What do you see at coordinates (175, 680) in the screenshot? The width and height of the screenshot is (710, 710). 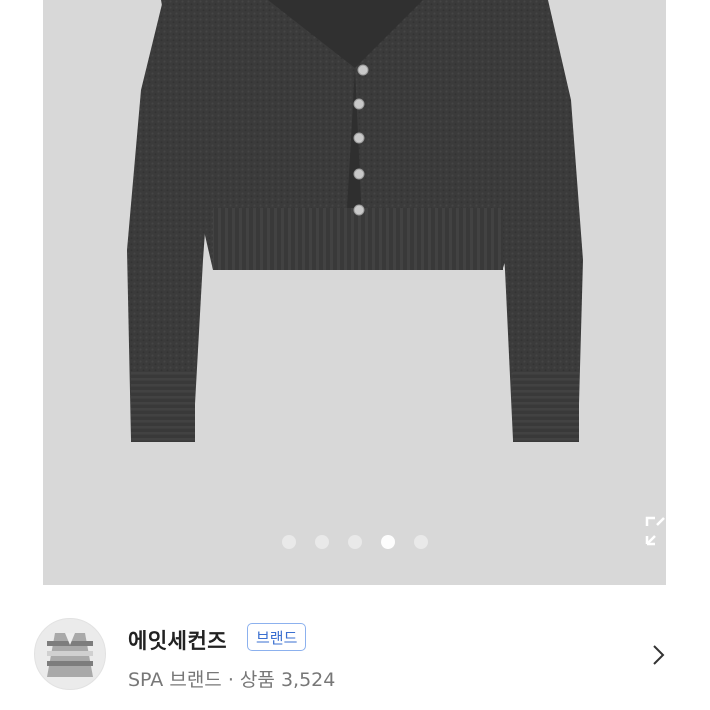 I see `brand-category: SPA 브랜드` at bounding box center [175, 680].